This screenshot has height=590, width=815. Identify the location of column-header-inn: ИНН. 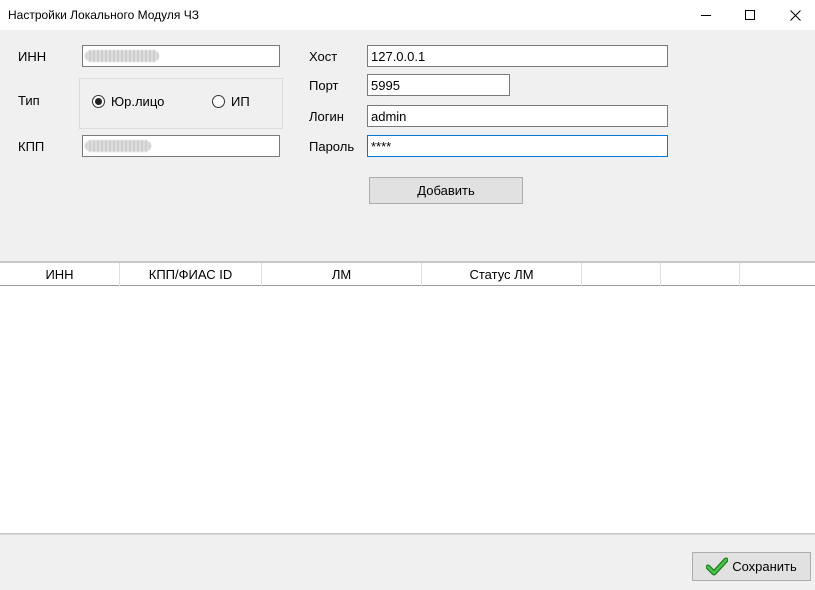
(60, 274).